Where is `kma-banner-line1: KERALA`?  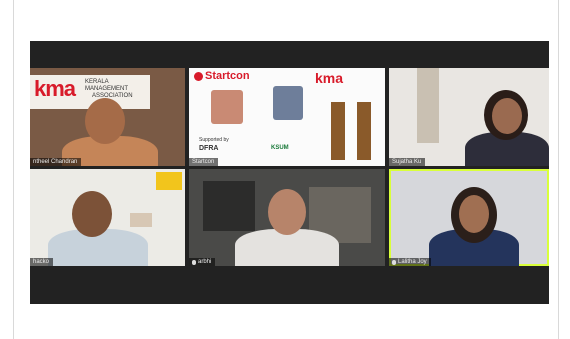
kma-banner-line1: KERALA is located at coordinates (97, 82).